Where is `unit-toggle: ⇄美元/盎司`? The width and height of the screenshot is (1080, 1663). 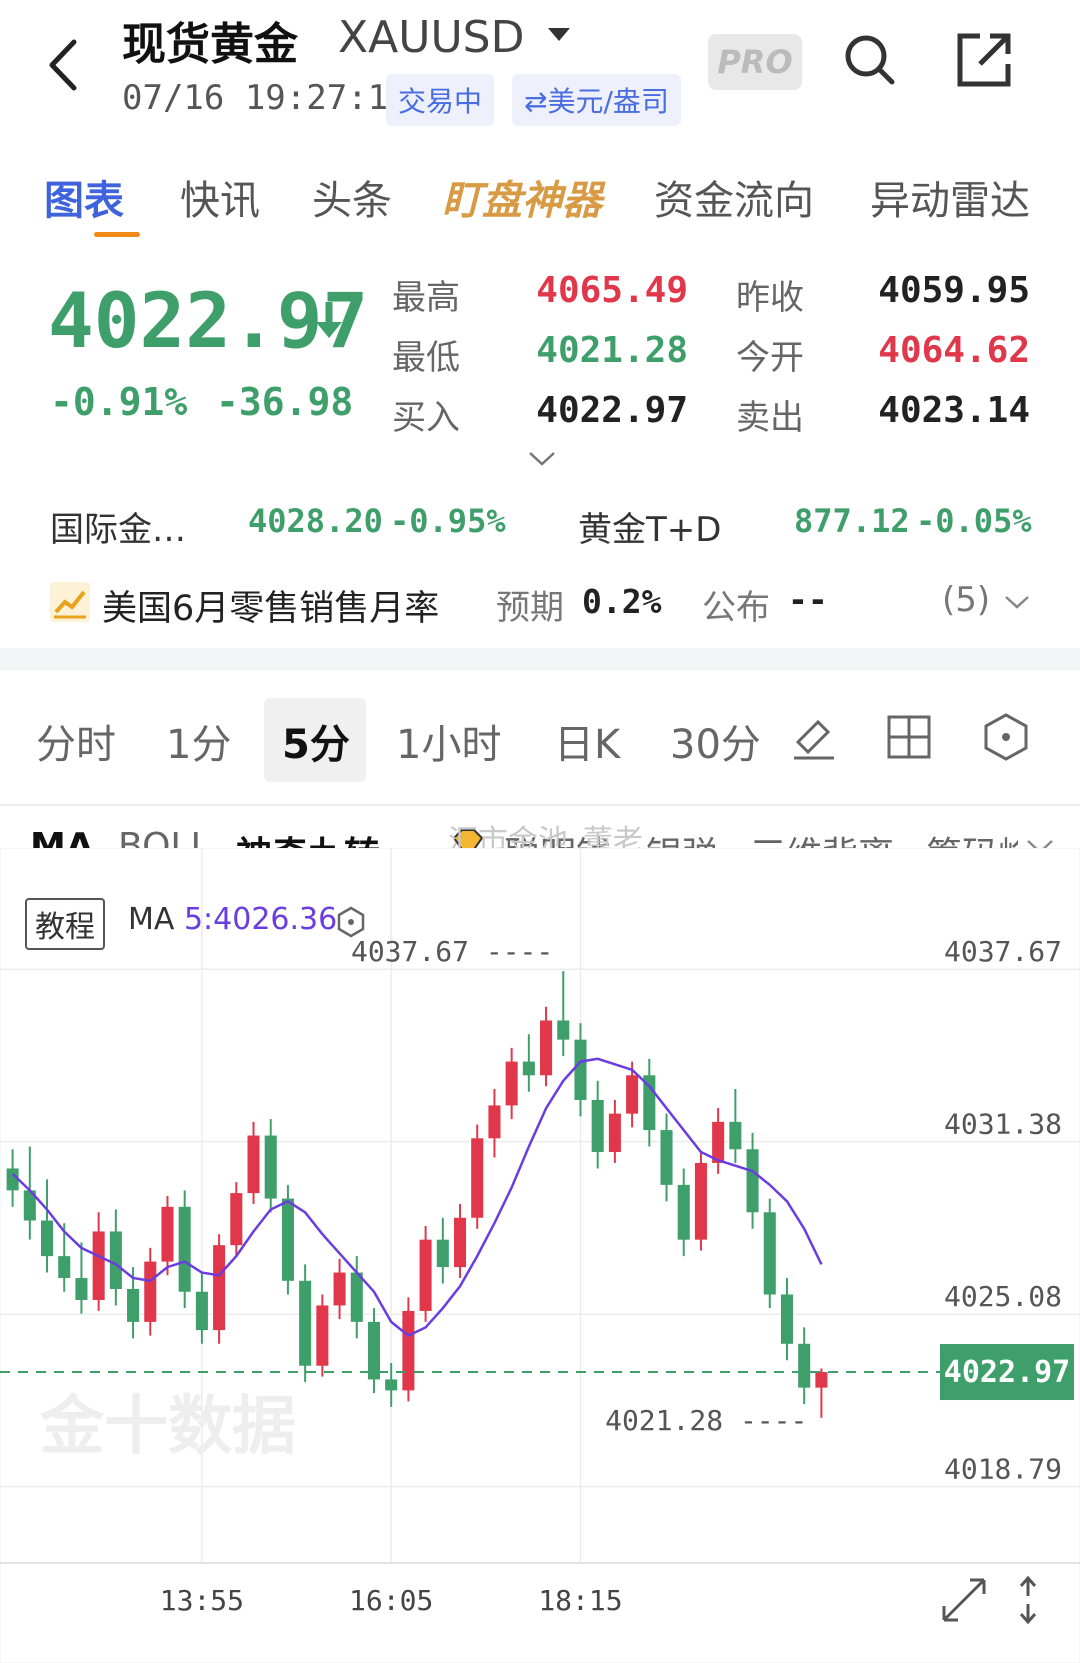
unit-toggle: ⇄美元/盎司 is located at coordinates (596, 100).